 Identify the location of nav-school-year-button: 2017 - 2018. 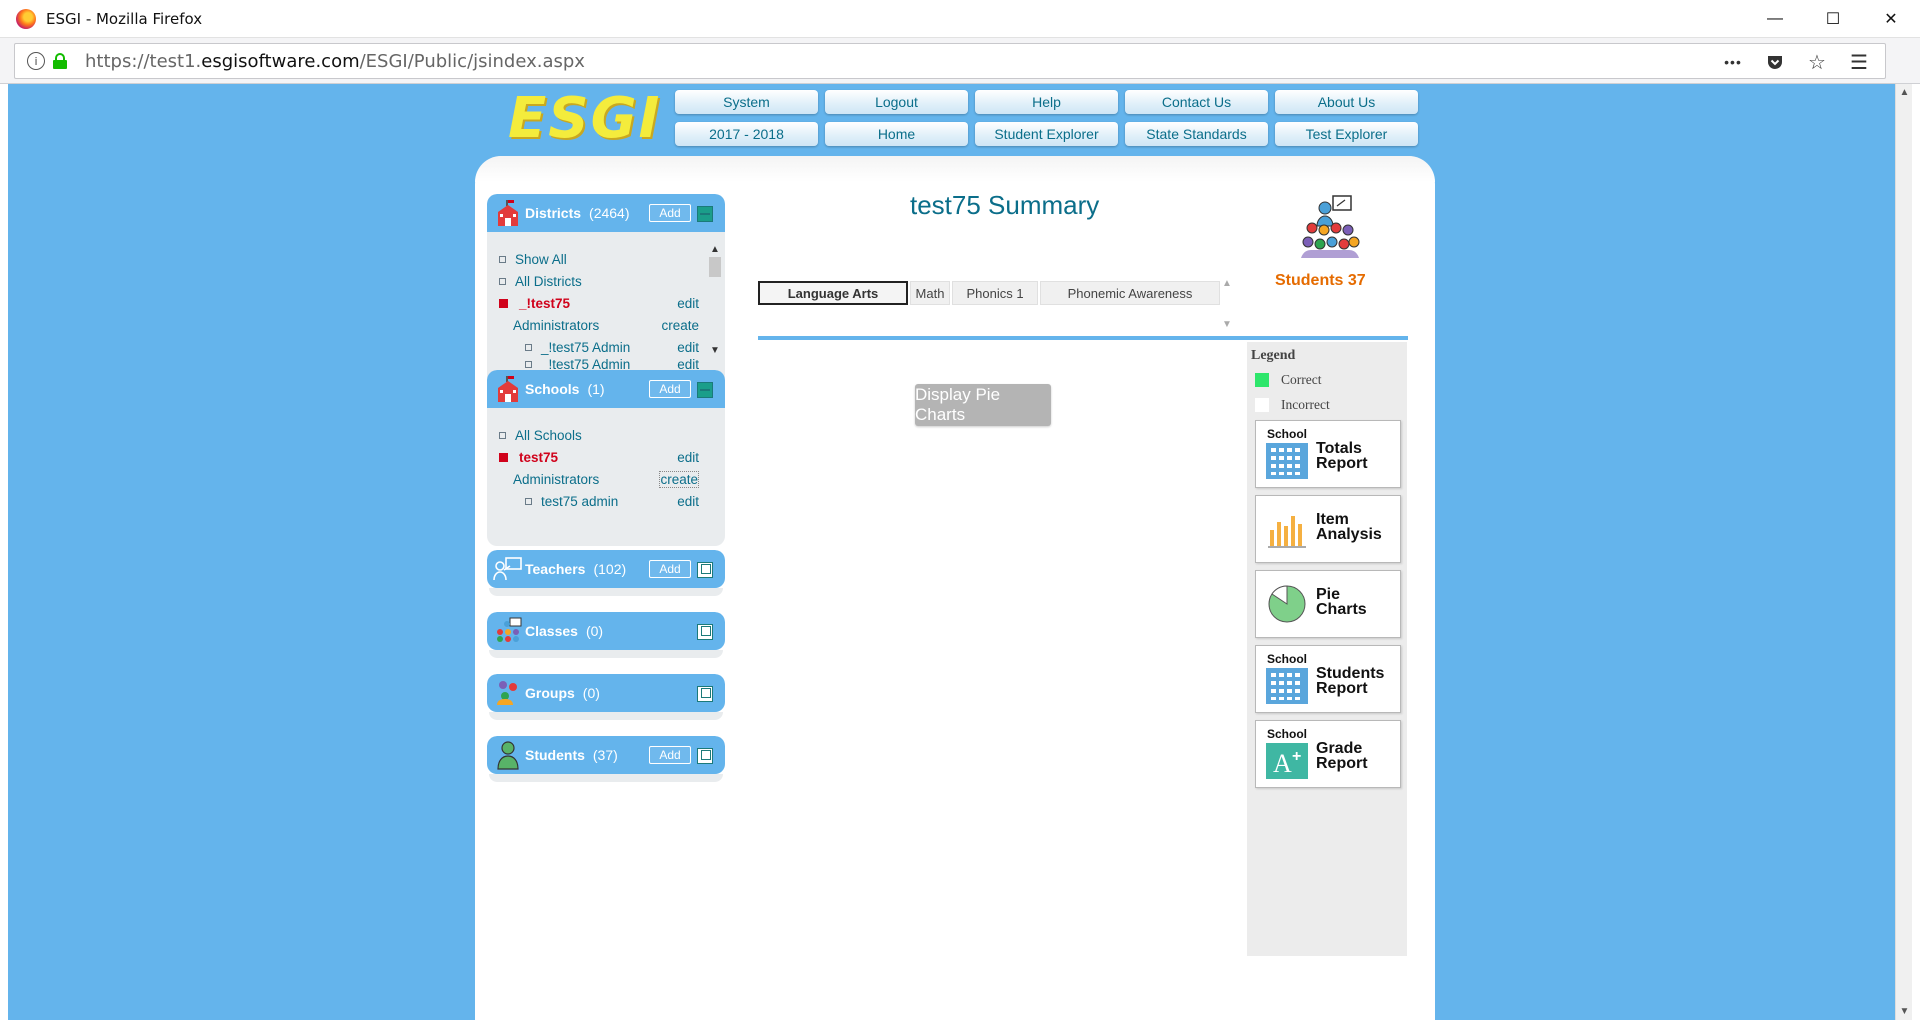
(746, 134).